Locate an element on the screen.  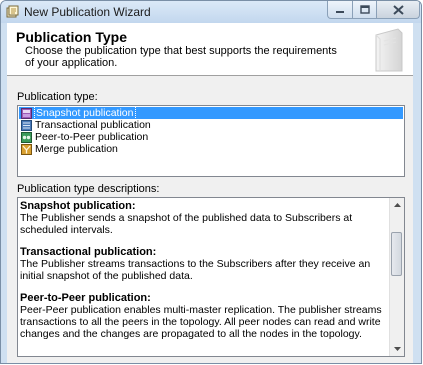
scroll-up-arrow-icon is located at coordinates (397, 205).